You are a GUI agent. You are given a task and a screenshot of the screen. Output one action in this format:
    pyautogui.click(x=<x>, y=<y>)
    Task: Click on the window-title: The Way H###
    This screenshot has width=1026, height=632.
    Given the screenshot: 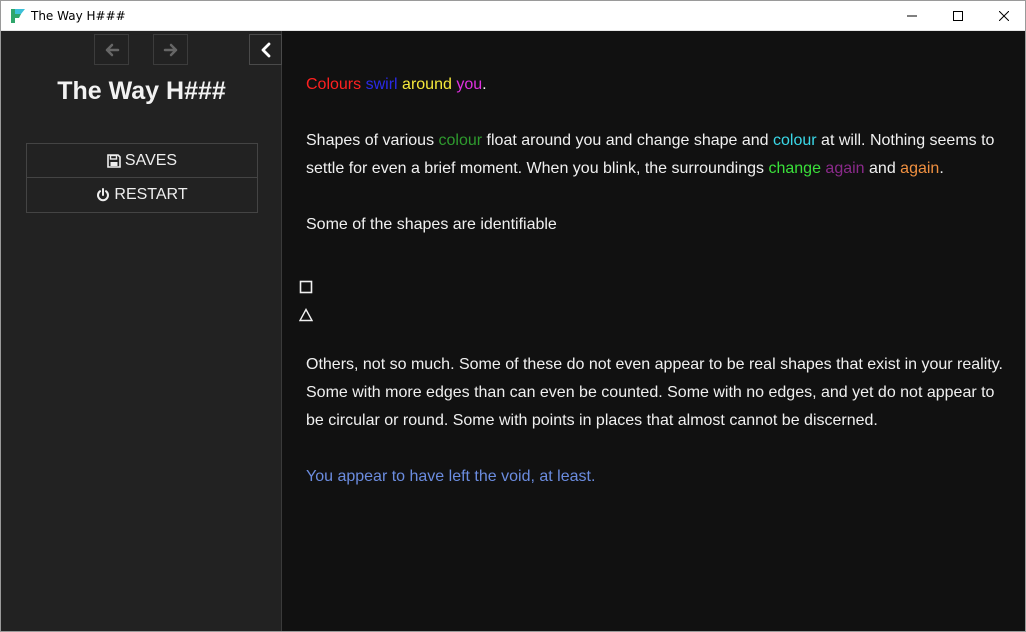 What is the action you would take?
    pyautogui.click(x=78, y=16)
    